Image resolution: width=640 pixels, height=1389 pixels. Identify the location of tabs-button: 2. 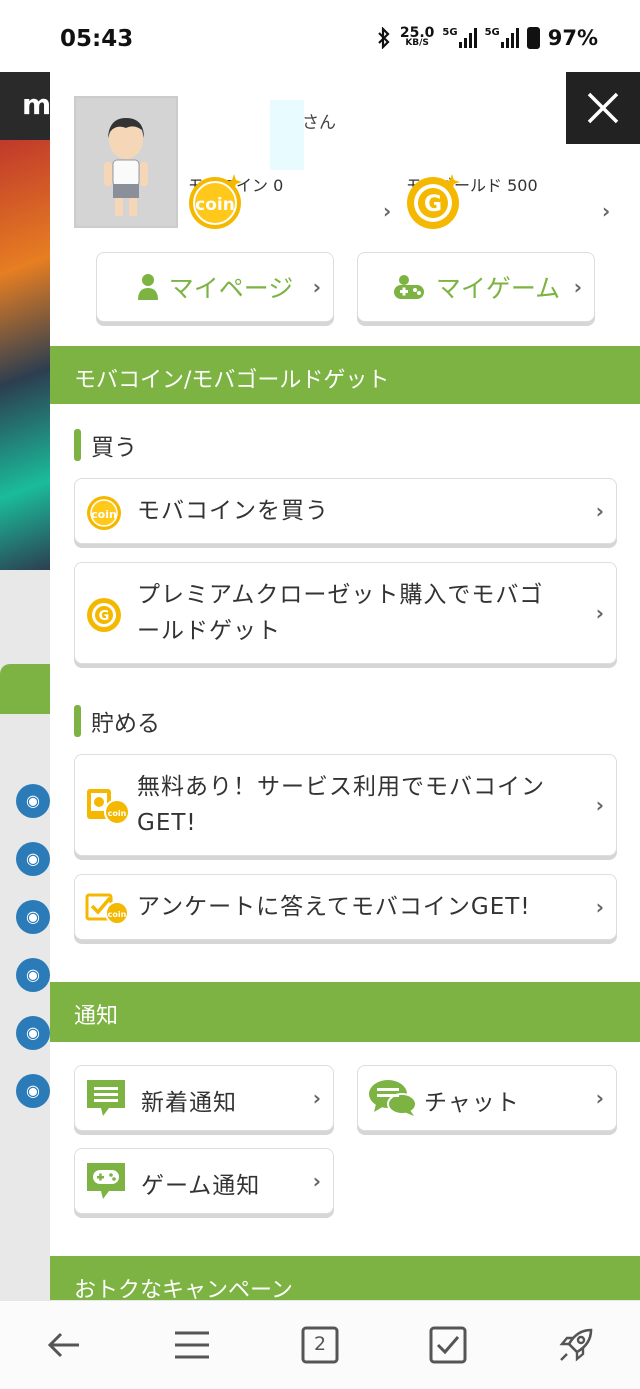
(320, 1345).